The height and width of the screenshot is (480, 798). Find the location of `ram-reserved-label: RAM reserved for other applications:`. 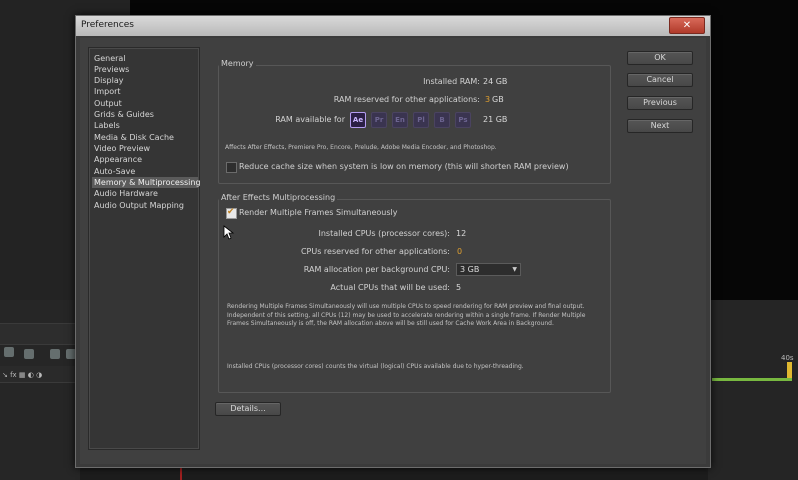

ram-reserved-label: RAM reserved for other applications: is located at coordinates (406, 99).